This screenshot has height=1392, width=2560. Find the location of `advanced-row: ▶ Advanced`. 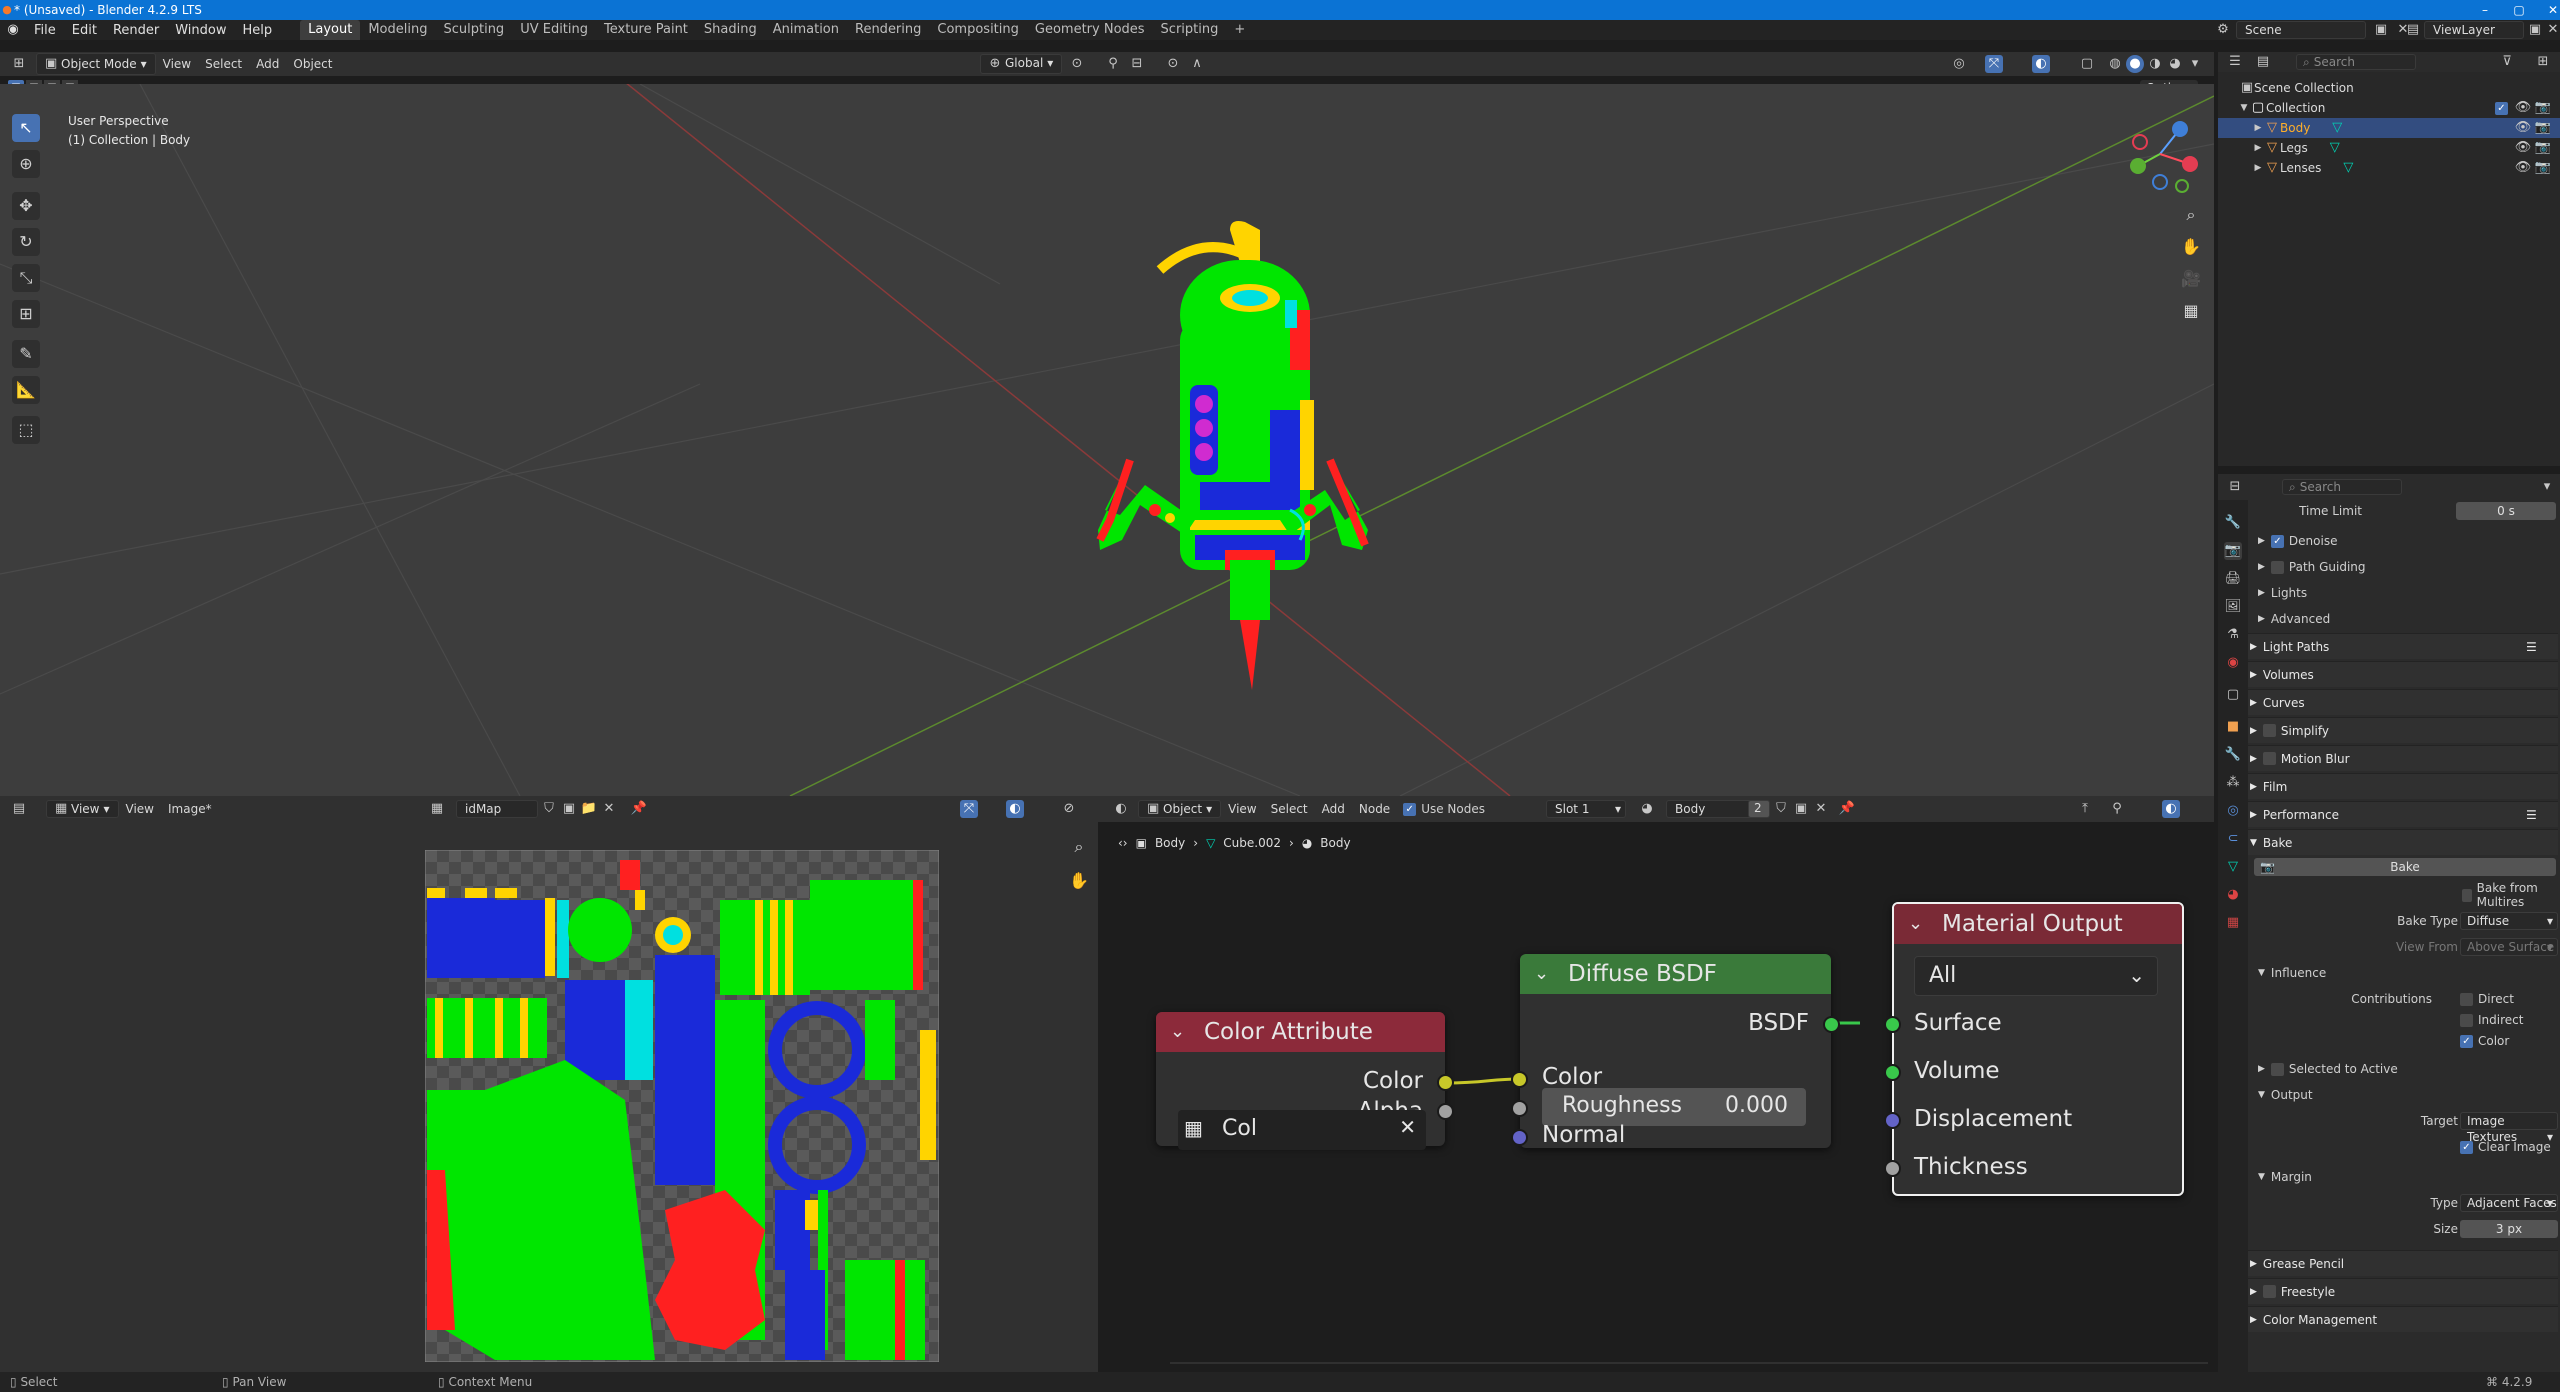

advanced-row: ▶ Advanced is located at coordinates (2404, 619).